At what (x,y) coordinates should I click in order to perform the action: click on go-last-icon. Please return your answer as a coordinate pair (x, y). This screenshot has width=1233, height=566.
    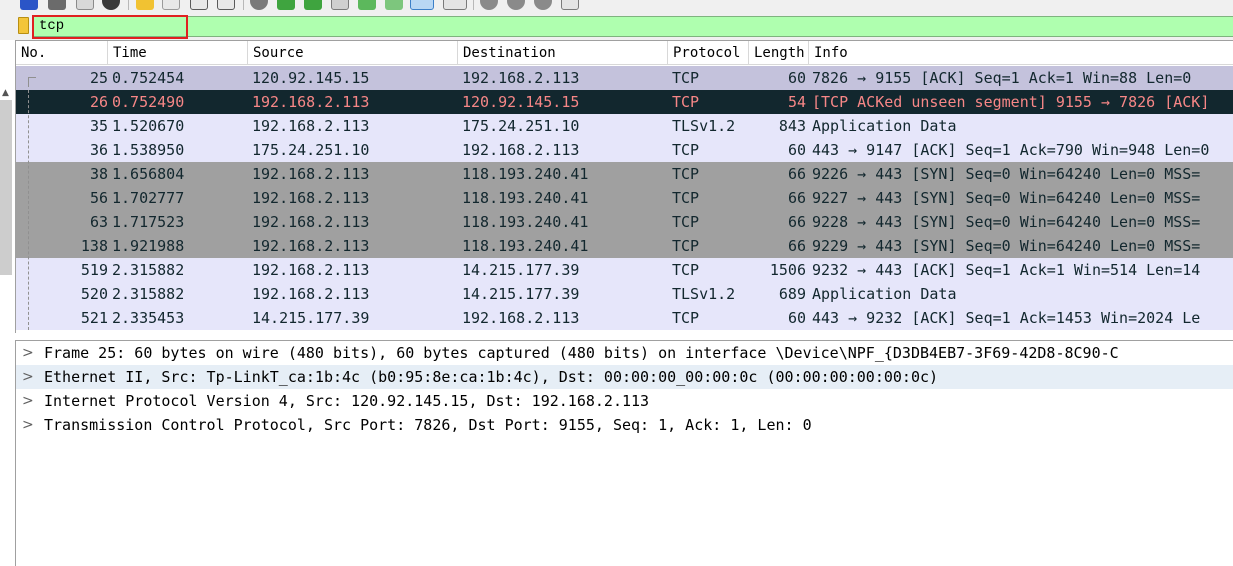
    Looking at the image, I should click on (394, 5).